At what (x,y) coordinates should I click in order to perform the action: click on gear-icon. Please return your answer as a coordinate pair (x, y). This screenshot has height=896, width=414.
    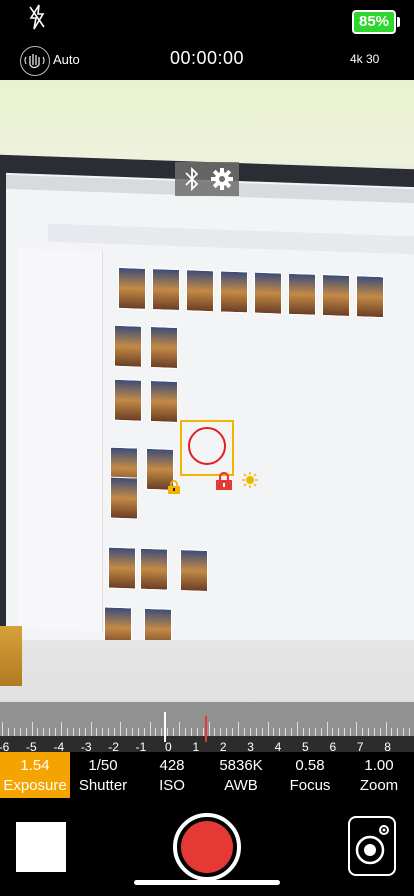
    Looking at the image, I should click on (222, 179).